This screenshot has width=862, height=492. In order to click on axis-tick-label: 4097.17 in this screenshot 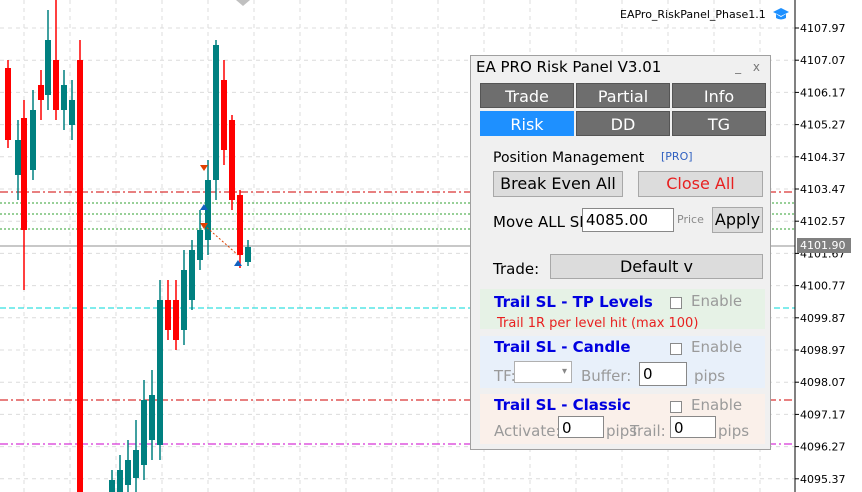, I will do `click(823, 414)`.